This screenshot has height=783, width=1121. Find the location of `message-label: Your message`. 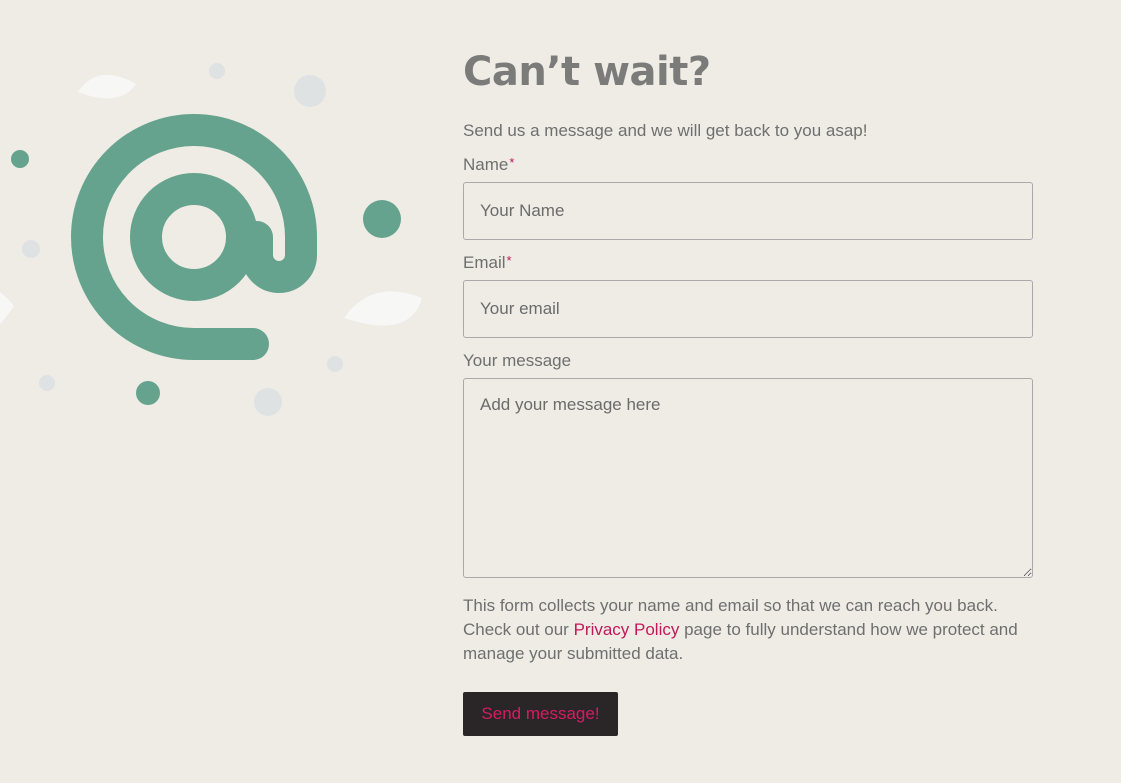

message-label: Your message is located at coordinates (517, 361).